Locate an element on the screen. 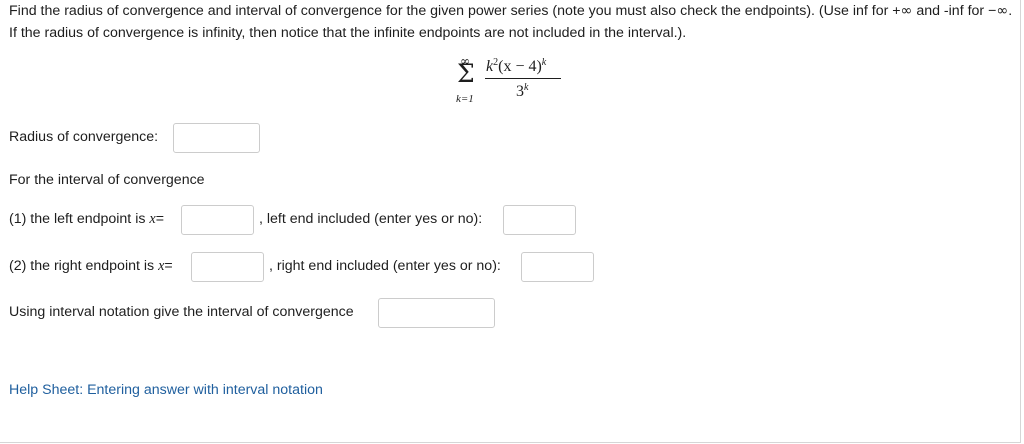 The width and height of the screenshot is (1024, 444). formula-denominator: 3k is located at coordinates (522, 91).